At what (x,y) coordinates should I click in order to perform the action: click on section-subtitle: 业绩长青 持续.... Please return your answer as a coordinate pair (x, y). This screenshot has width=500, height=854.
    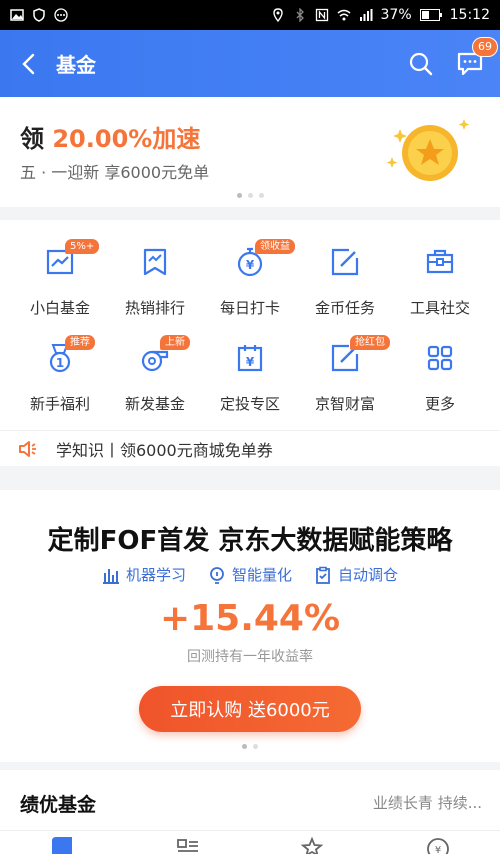
    Looking at the image, I should click on (427, 802).